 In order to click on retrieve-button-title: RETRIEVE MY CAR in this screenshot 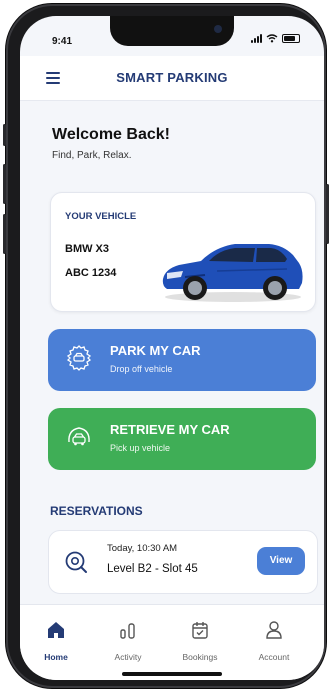, I will do `click(170, 429)`.